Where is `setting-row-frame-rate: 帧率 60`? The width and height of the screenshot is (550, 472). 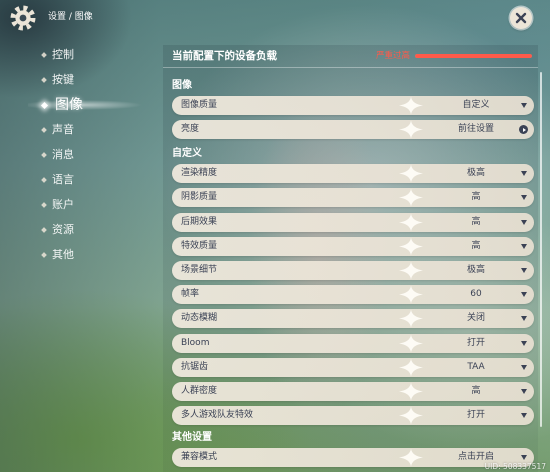 setting-row-frame-rate: 帧率 60 is located at coordinates (353, 295).